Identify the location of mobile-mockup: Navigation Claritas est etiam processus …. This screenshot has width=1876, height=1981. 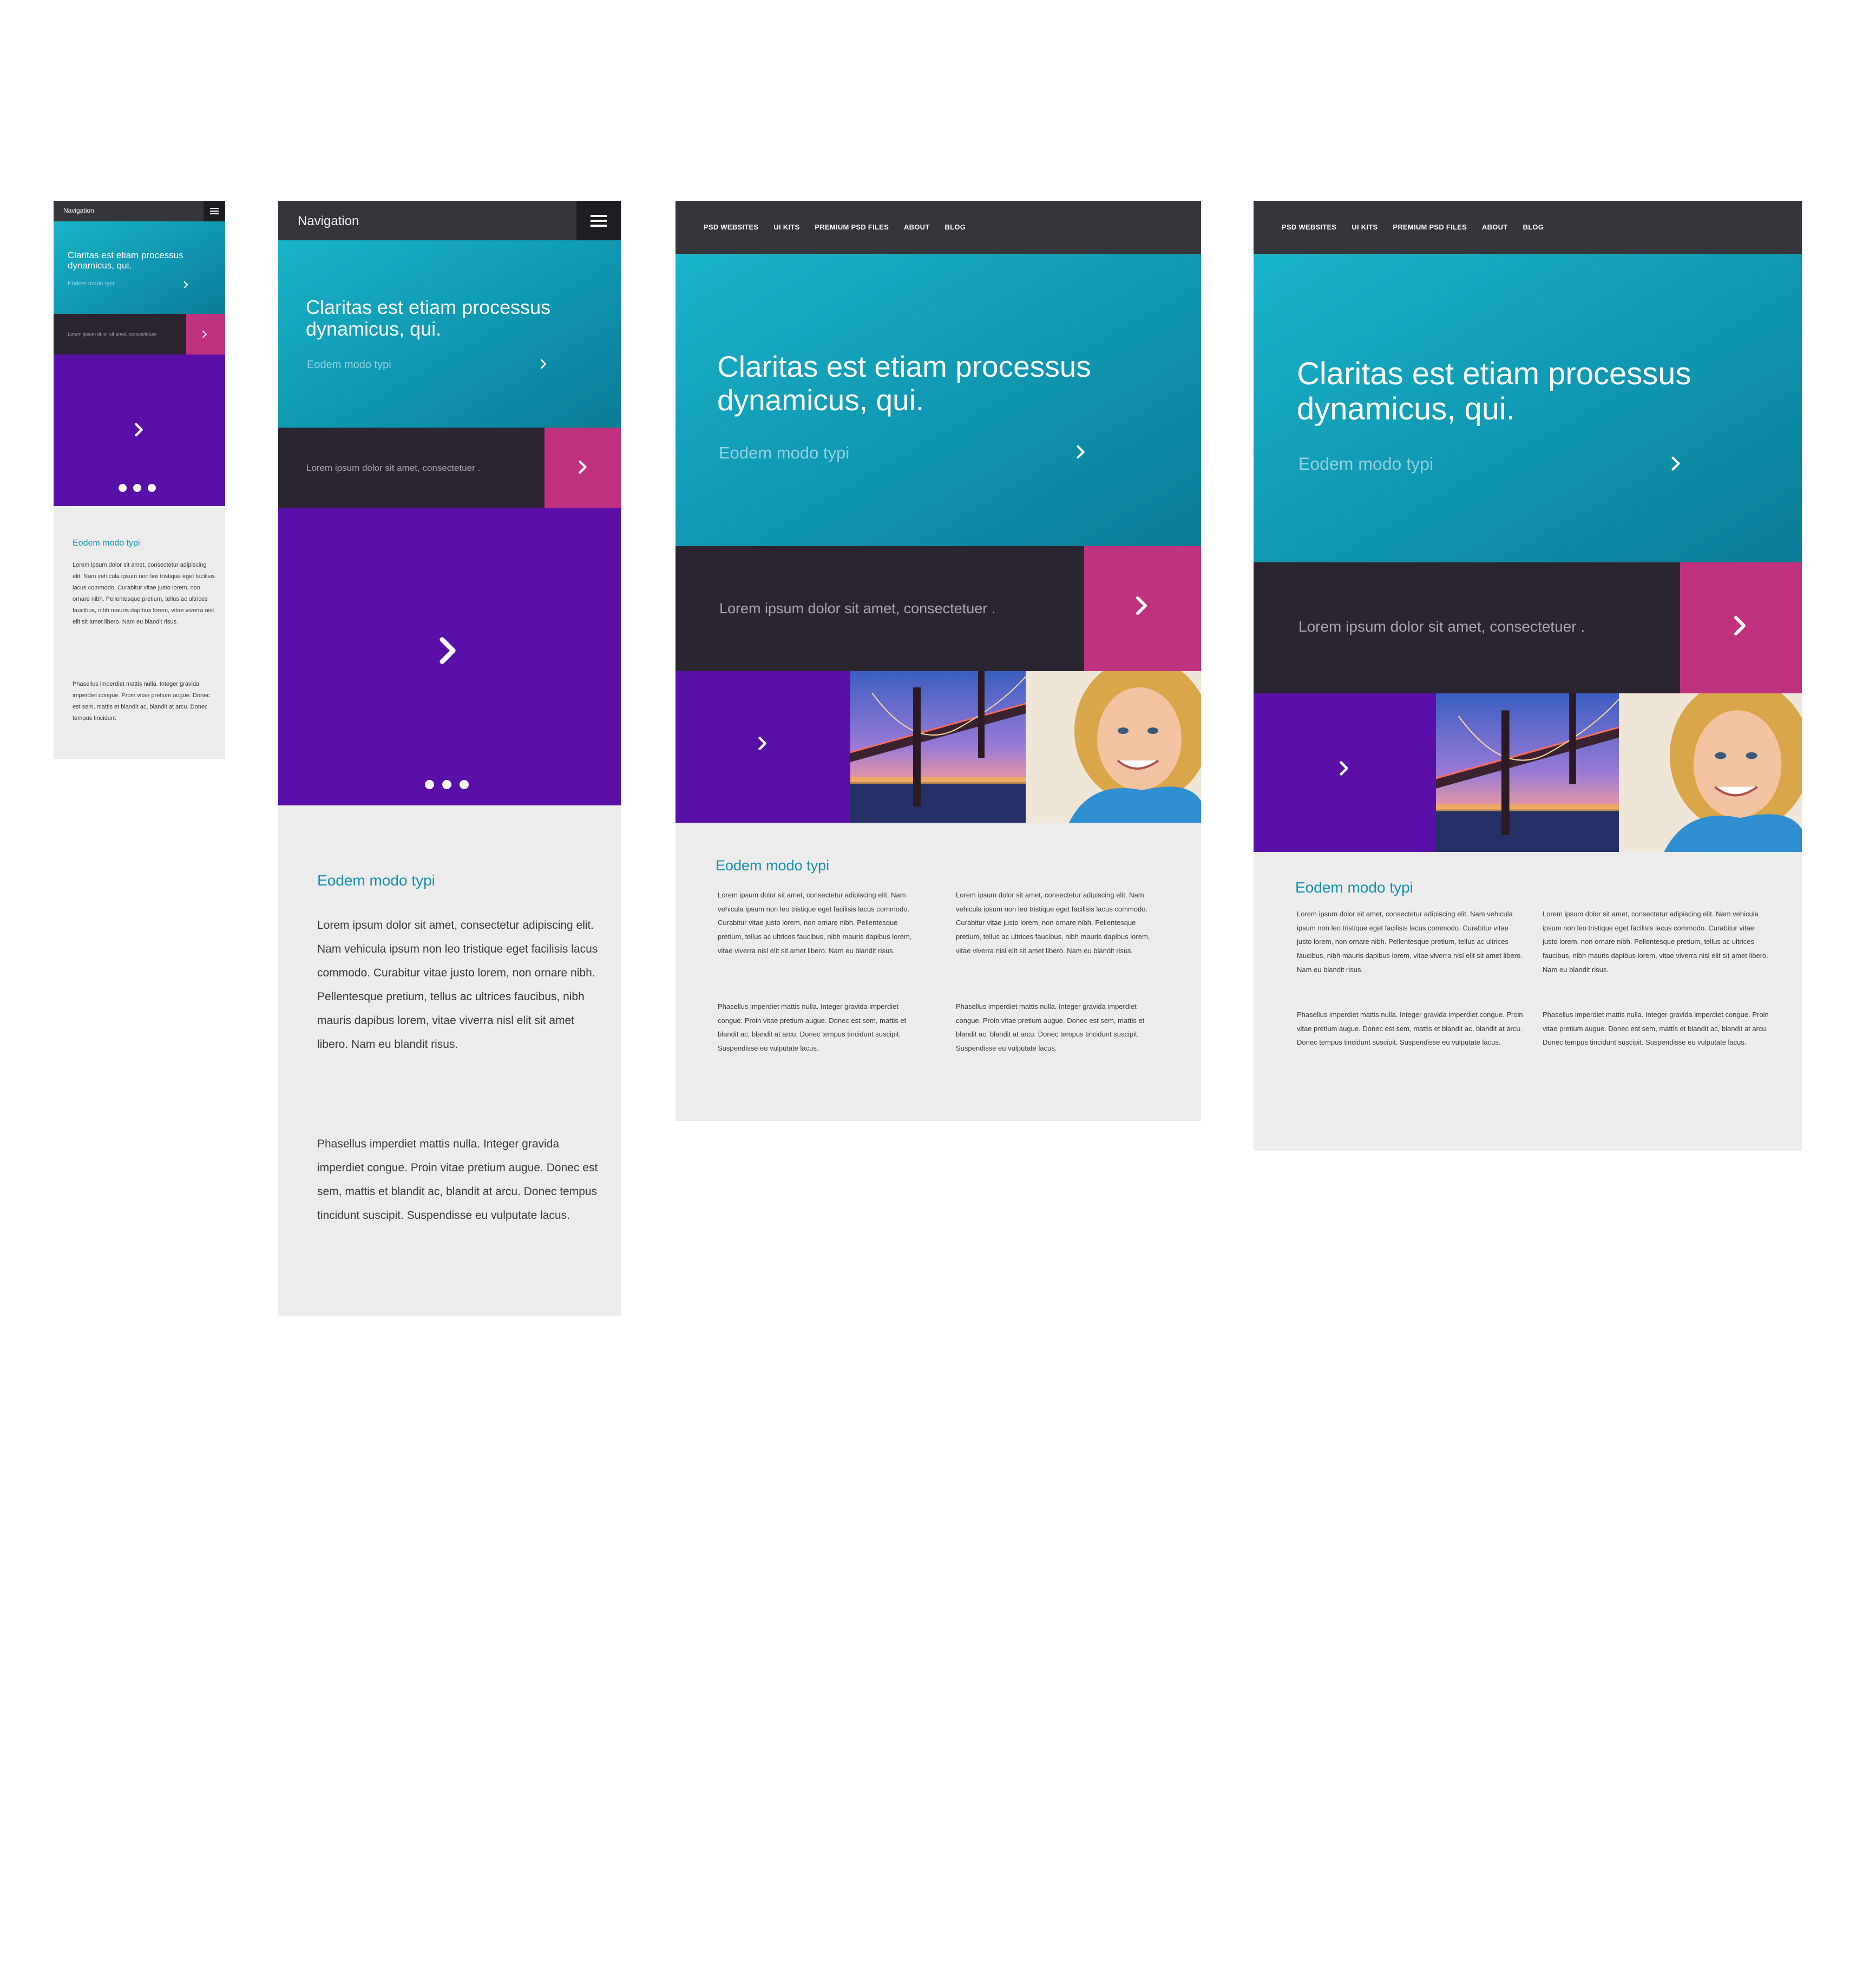
(139, 480).